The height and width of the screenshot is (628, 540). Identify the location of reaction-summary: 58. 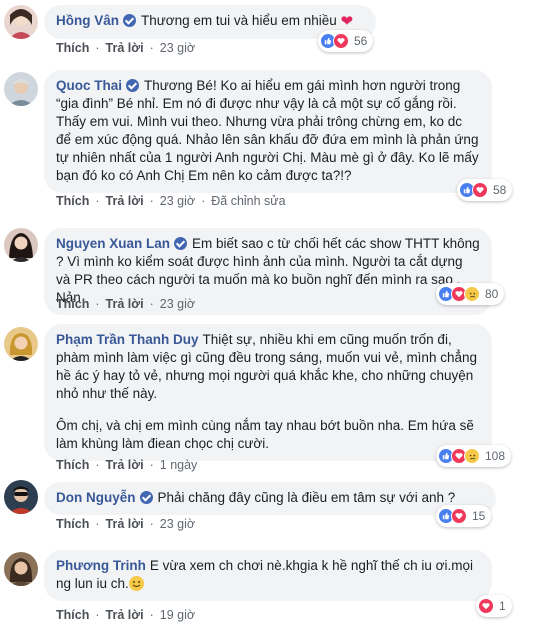
(485, 190).